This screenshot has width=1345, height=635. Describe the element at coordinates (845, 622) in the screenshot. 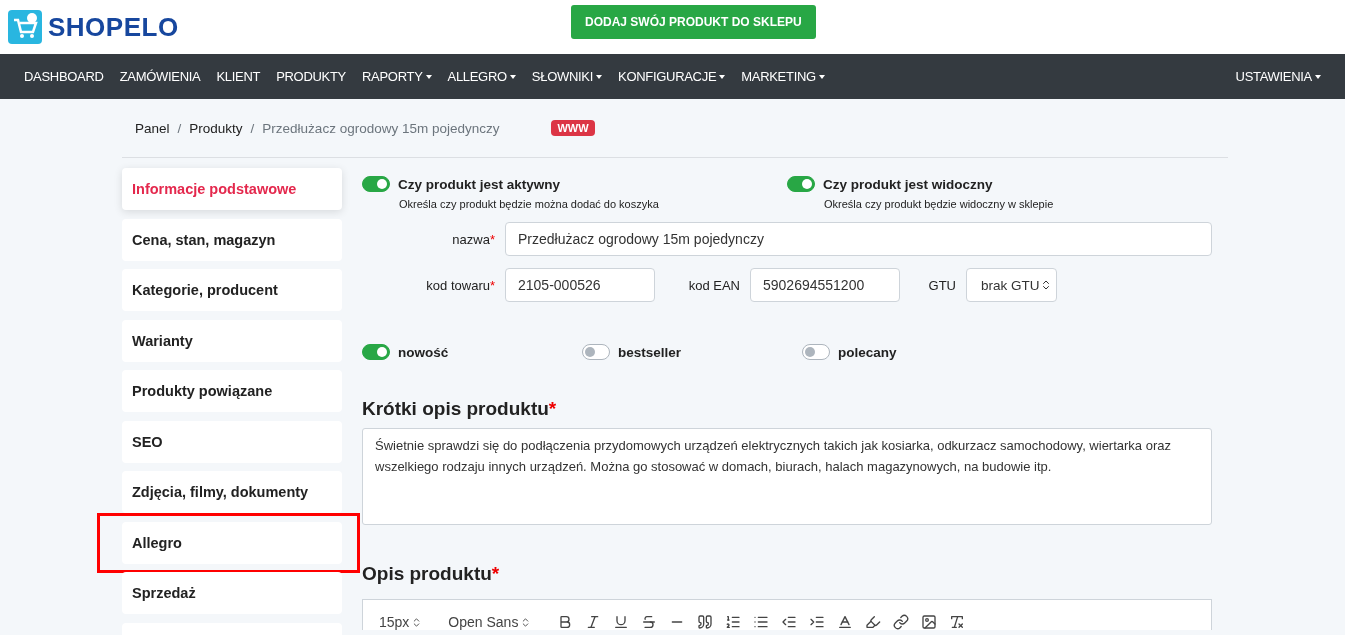

I see `text-color-icon` at that location.